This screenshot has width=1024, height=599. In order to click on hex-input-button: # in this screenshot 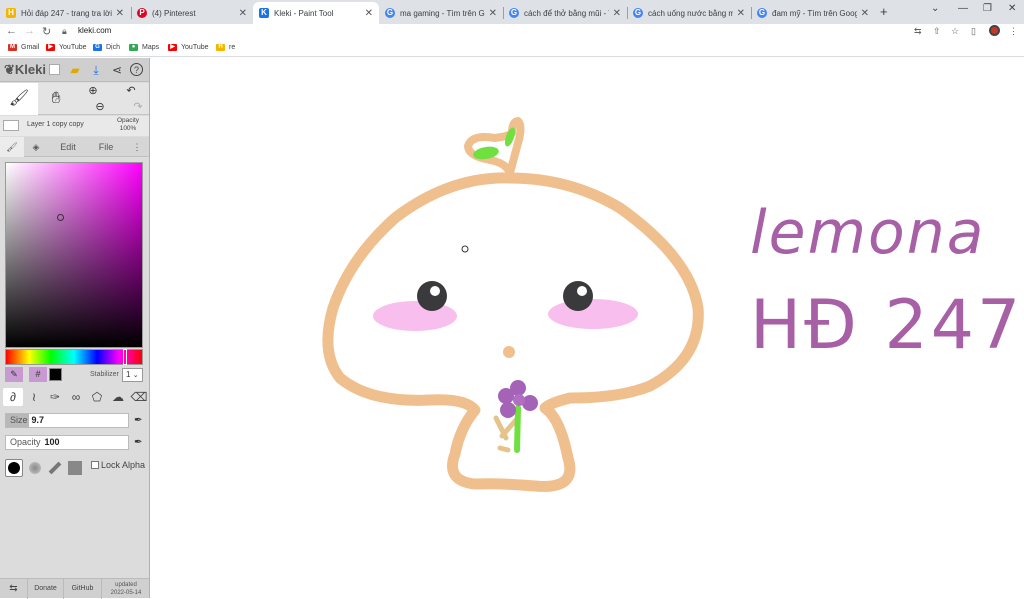, I will do `click(38, 374)`.